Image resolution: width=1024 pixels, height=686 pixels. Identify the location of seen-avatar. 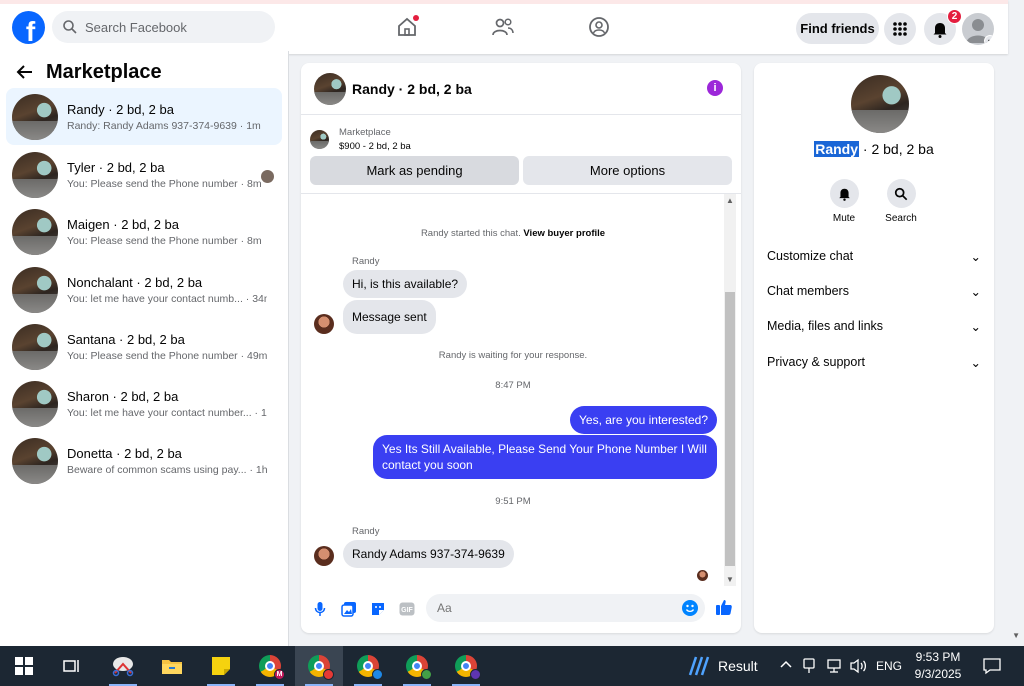
(702, 575).